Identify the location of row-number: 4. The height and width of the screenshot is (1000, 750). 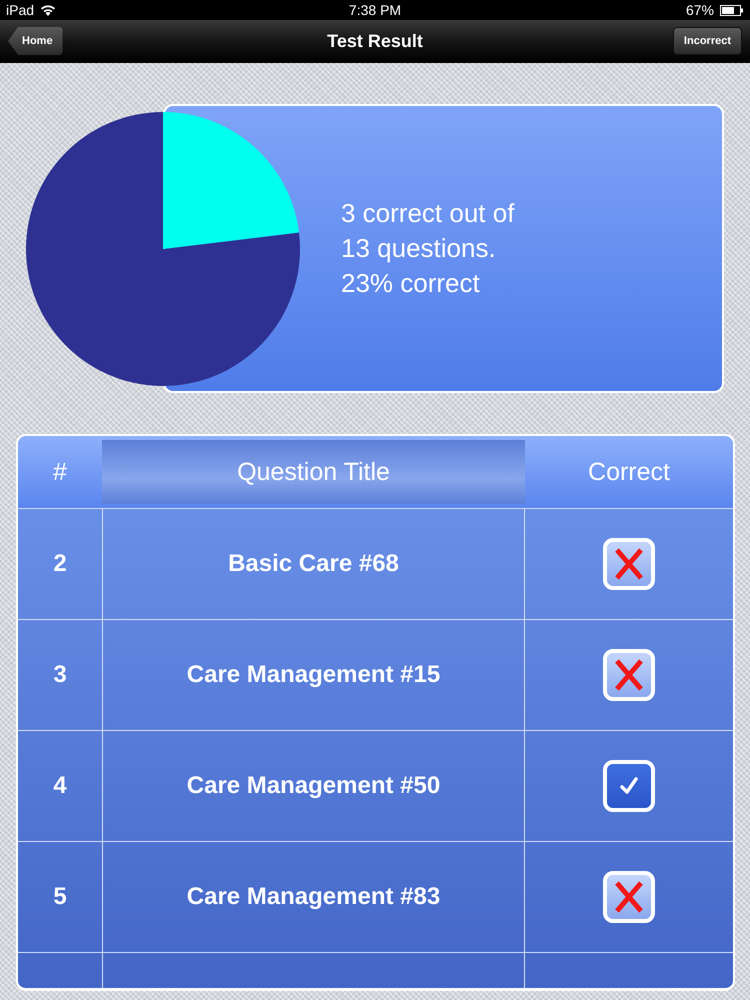
(60, 786).